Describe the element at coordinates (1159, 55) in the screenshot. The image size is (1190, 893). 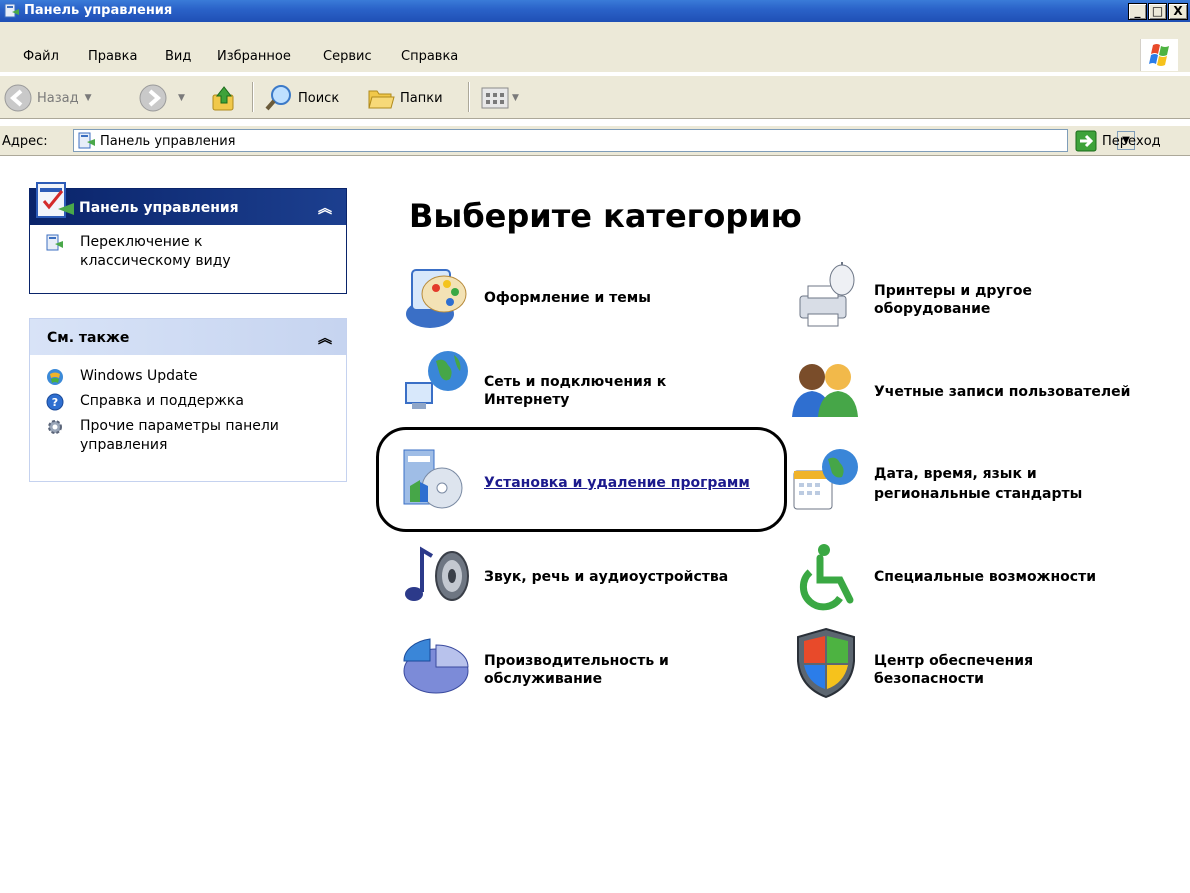
I see `windows-logo-icon` at that location.